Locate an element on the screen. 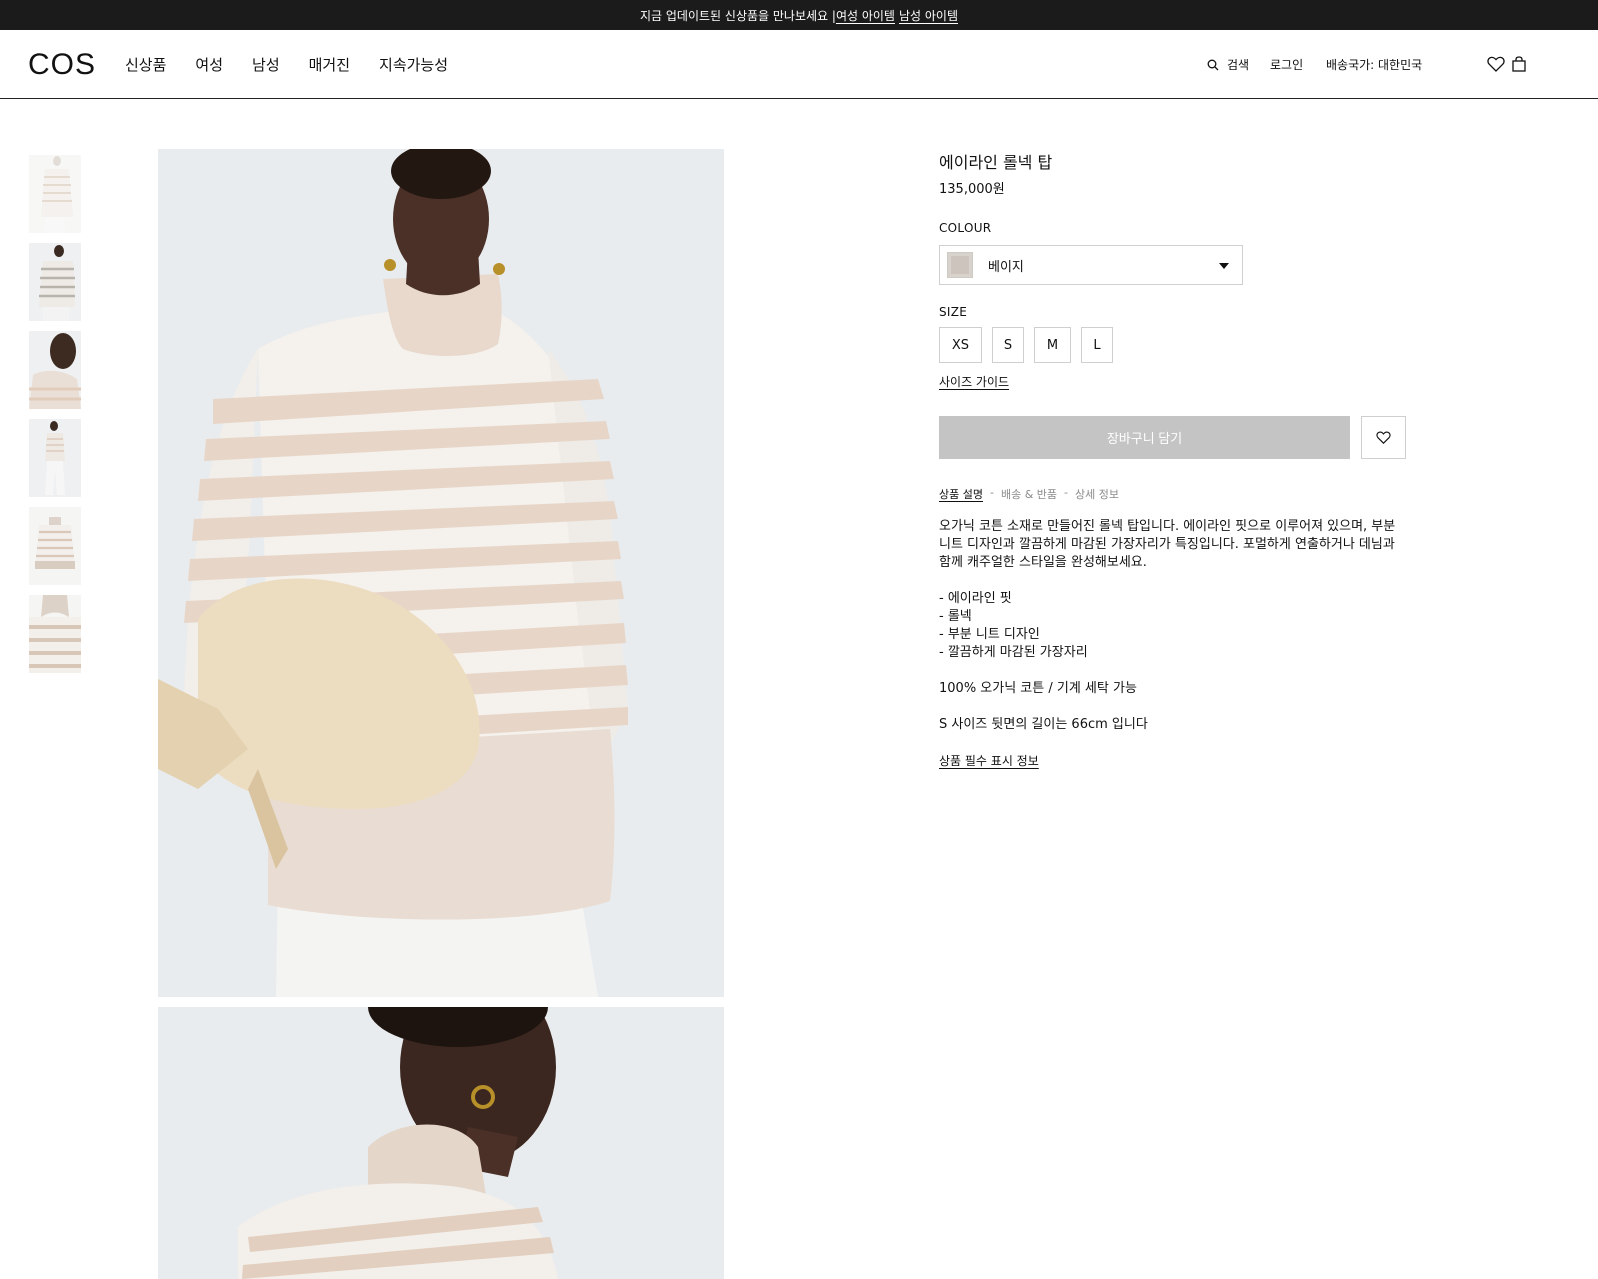  product-wishlist-button is located at coordinates (1383, 437).